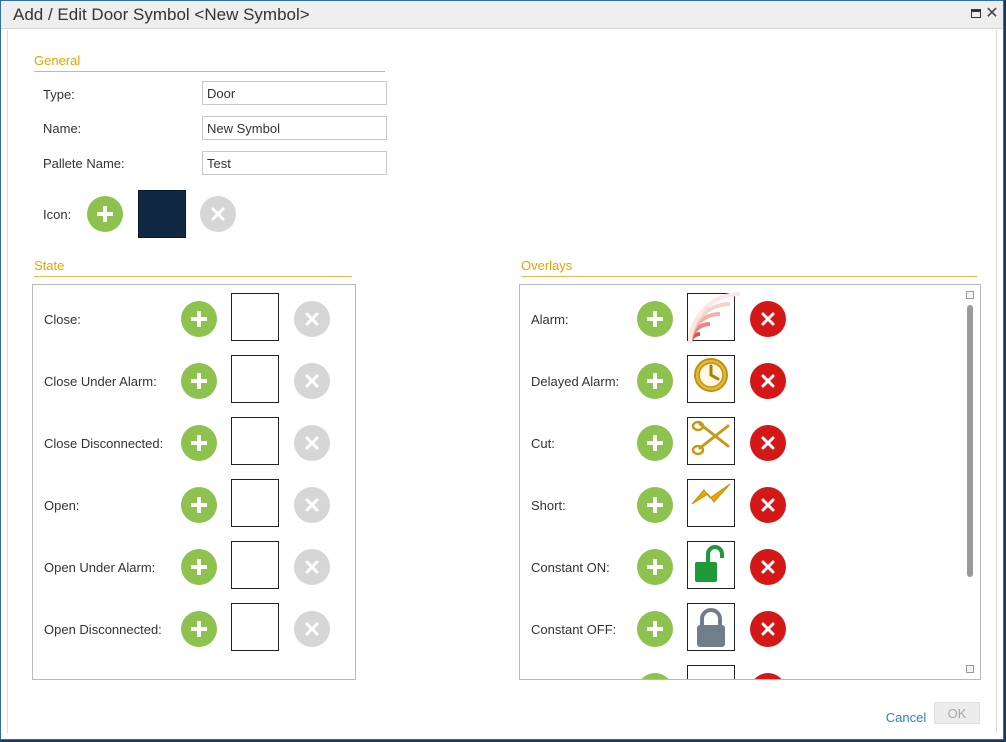 Image resolution: width=1006 pixels, height=742 pixels. Describe the element at coordinates (906, 717) in the screenshot. I see `cancel-button: Cancel` at that location.